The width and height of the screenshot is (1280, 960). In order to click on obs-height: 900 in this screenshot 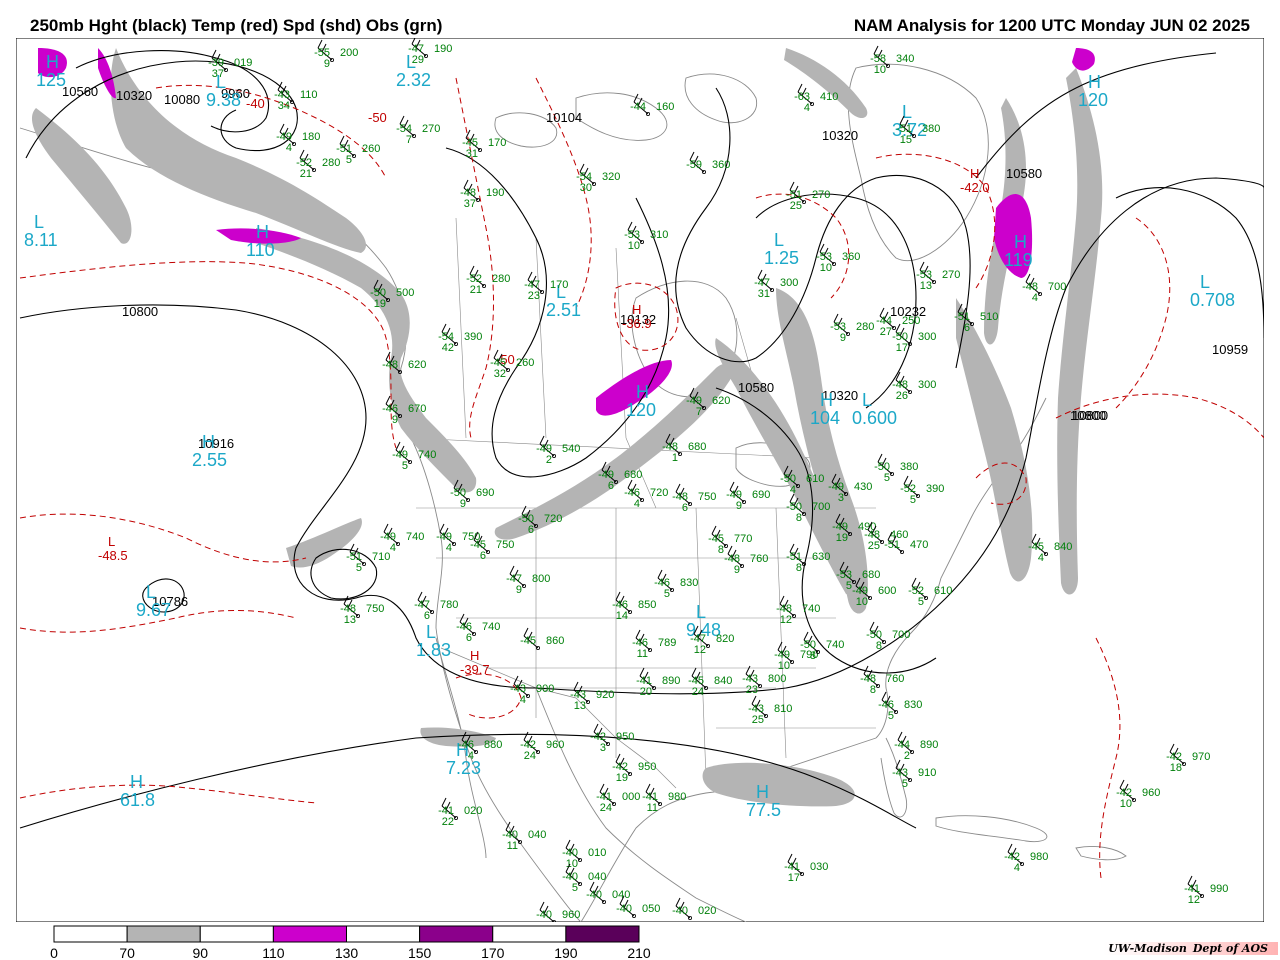, I will do `click(545, 689)`.